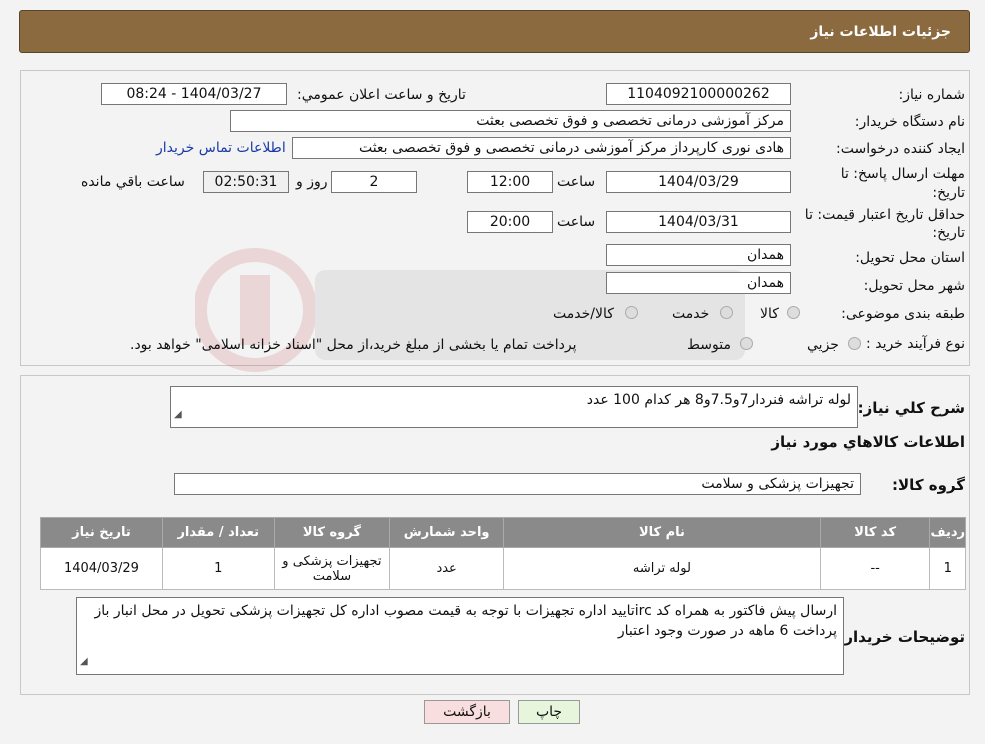  Describe the element at coordinates (900, 149) in the screenshot. I see `creator-label: ایجاد کننده درخواست:` at that location.